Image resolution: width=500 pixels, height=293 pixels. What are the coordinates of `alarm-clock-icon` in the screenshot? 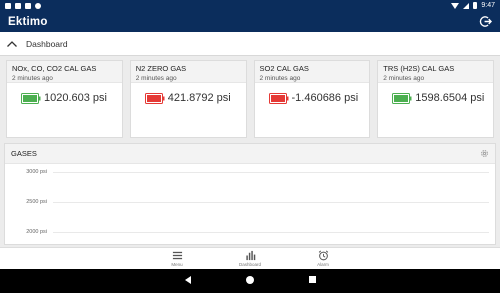 It's located at (323, 255).